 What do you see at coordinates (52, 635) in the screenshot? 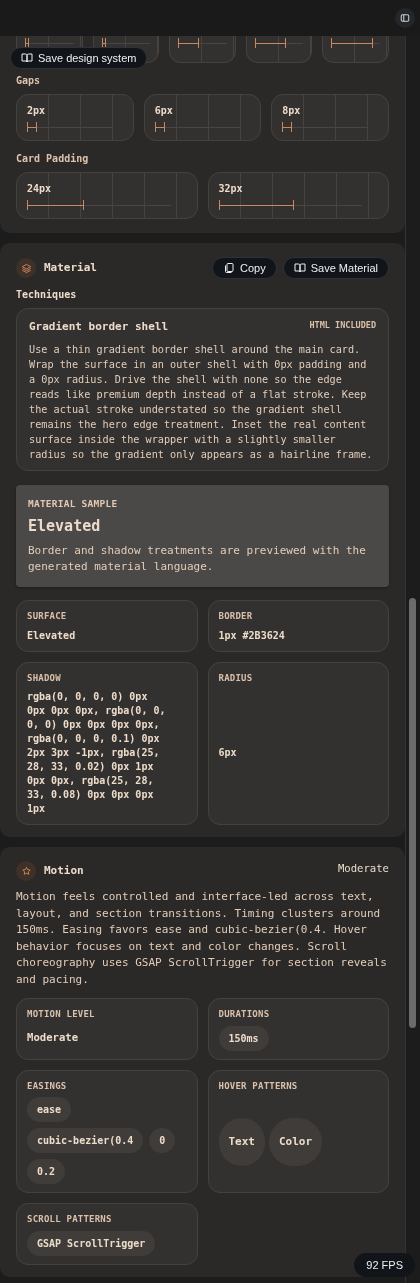
I see `property-value: Elevated` at bounding box center [52, 635].